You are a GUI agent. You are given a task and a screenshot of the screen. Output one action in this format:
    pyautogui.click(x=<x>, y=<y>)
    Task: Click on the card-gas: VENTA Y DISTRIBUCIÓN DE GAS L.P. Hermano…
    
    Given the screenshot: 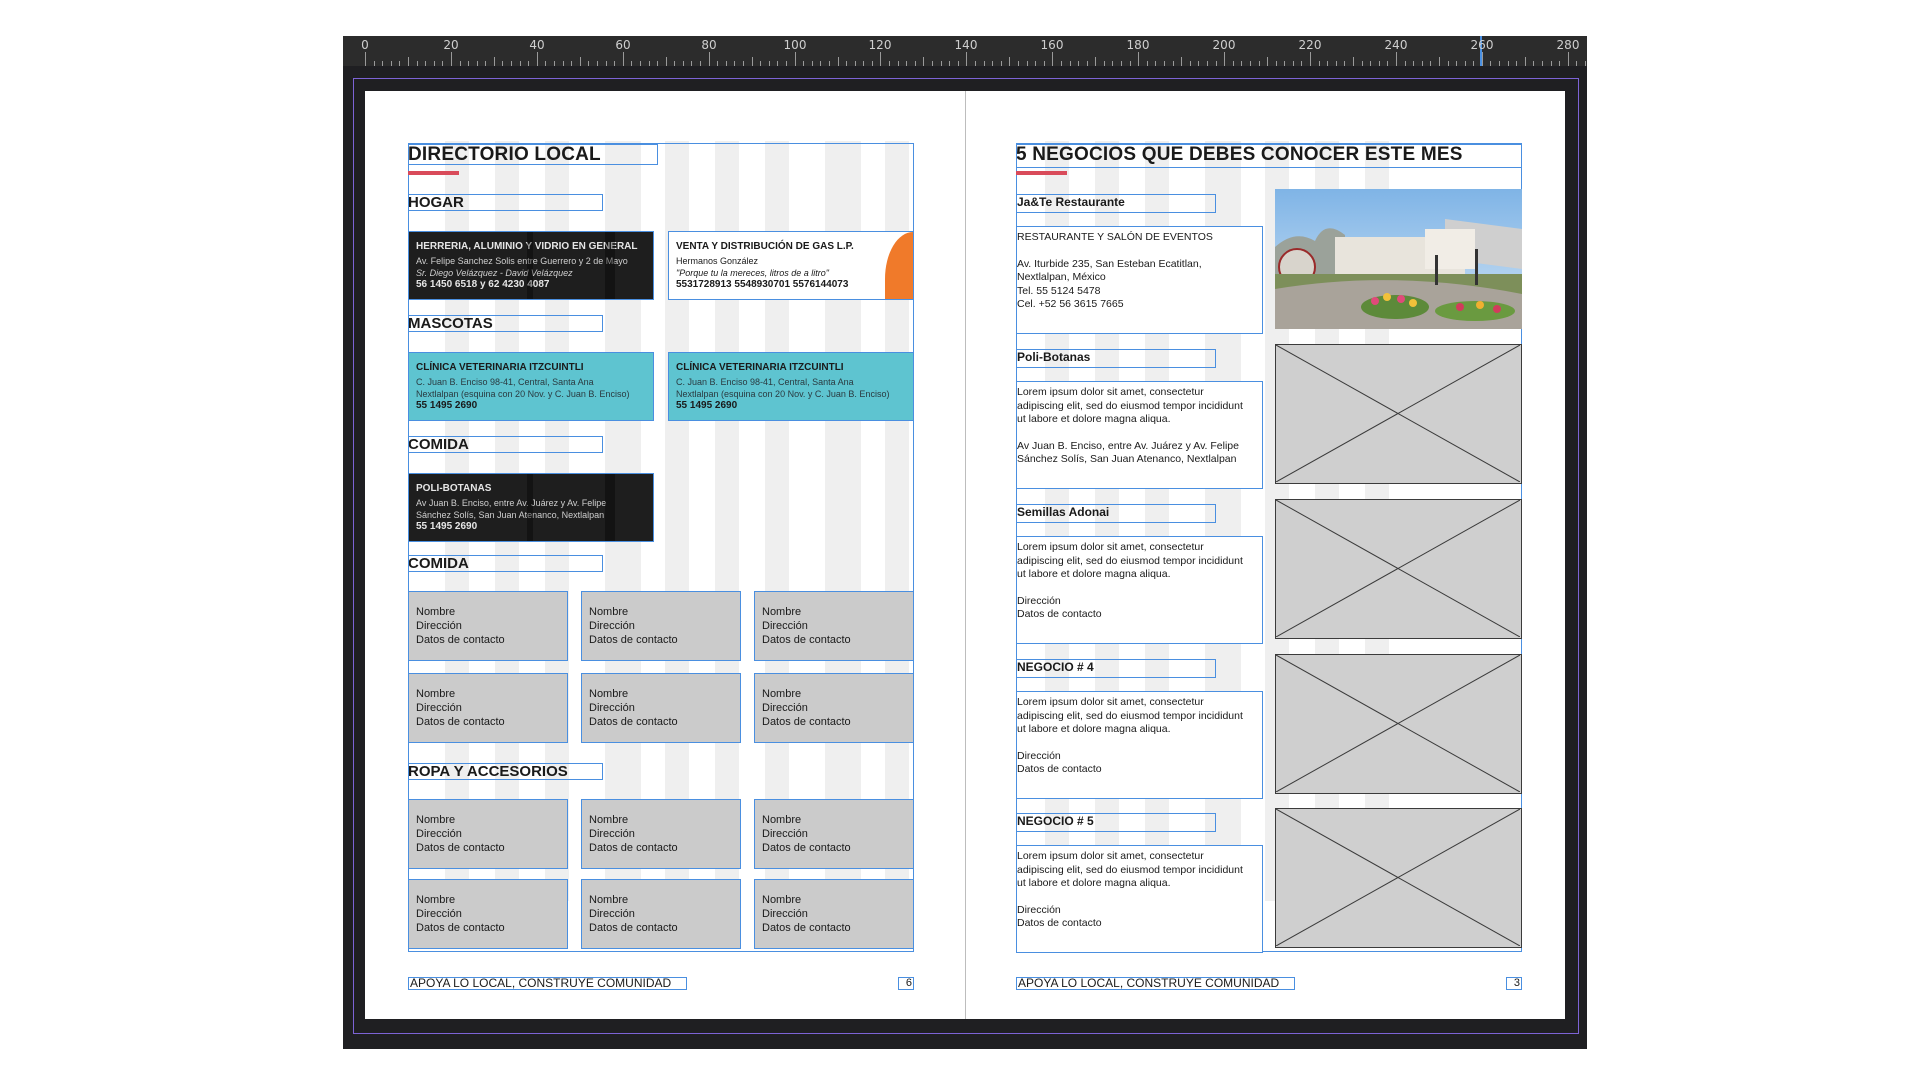 What is the action you would take?
    pyautogui.click(x=791, y=265)
    